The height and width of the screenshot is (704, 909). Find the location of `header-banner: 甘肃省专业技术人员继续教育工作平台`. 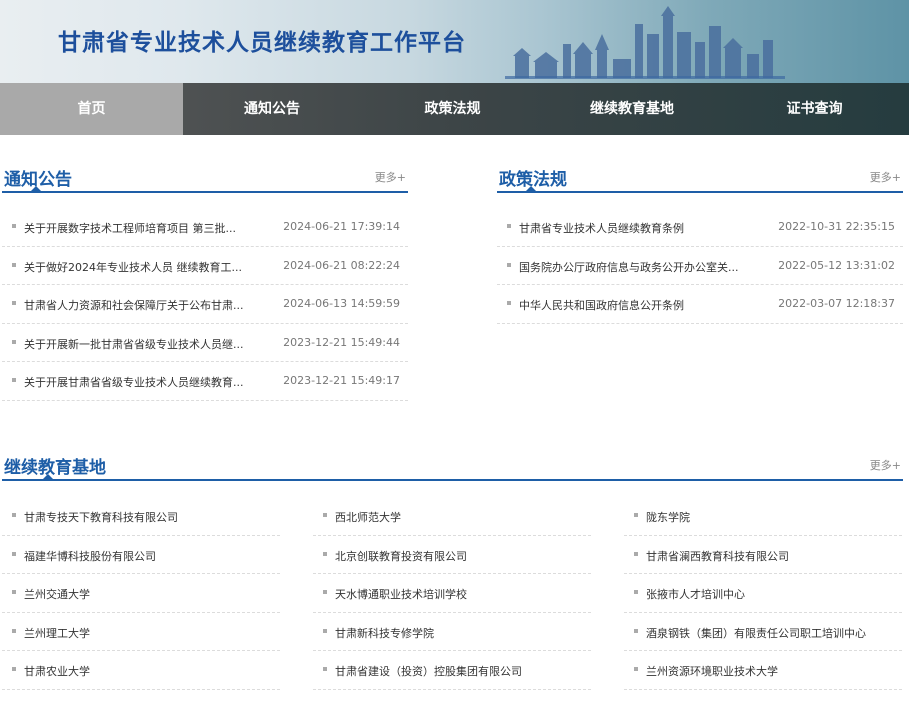

header-banner: 甘肃省专业技术人员继续教育工作平台 is located at coordinates (454, 41).